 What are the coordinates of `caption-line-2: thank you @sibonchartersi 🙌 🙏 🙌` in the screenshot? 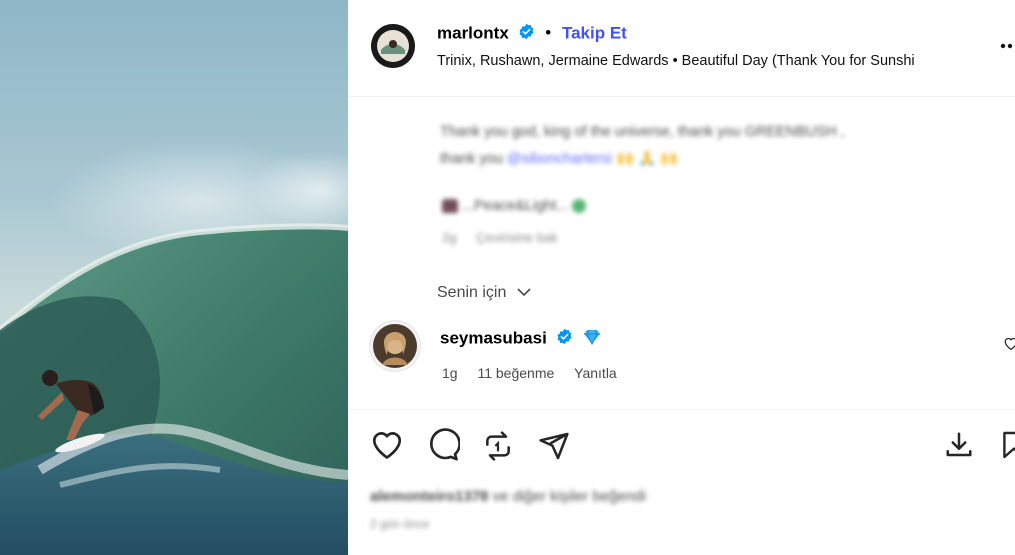 It's located at (559, 158).